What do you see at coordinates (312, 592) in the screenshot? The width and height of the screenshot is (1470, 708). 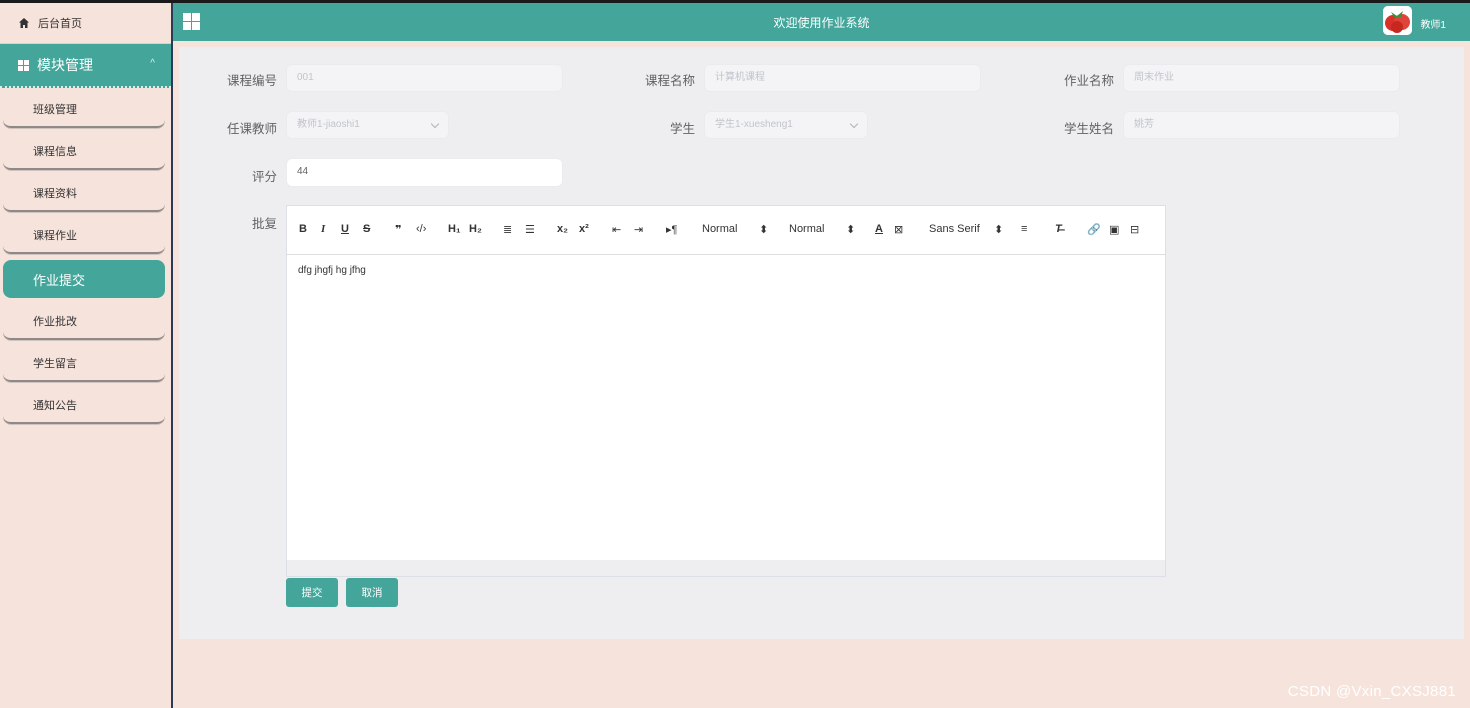 I see `submit-button: 提交` at bounding box center [312, 592].